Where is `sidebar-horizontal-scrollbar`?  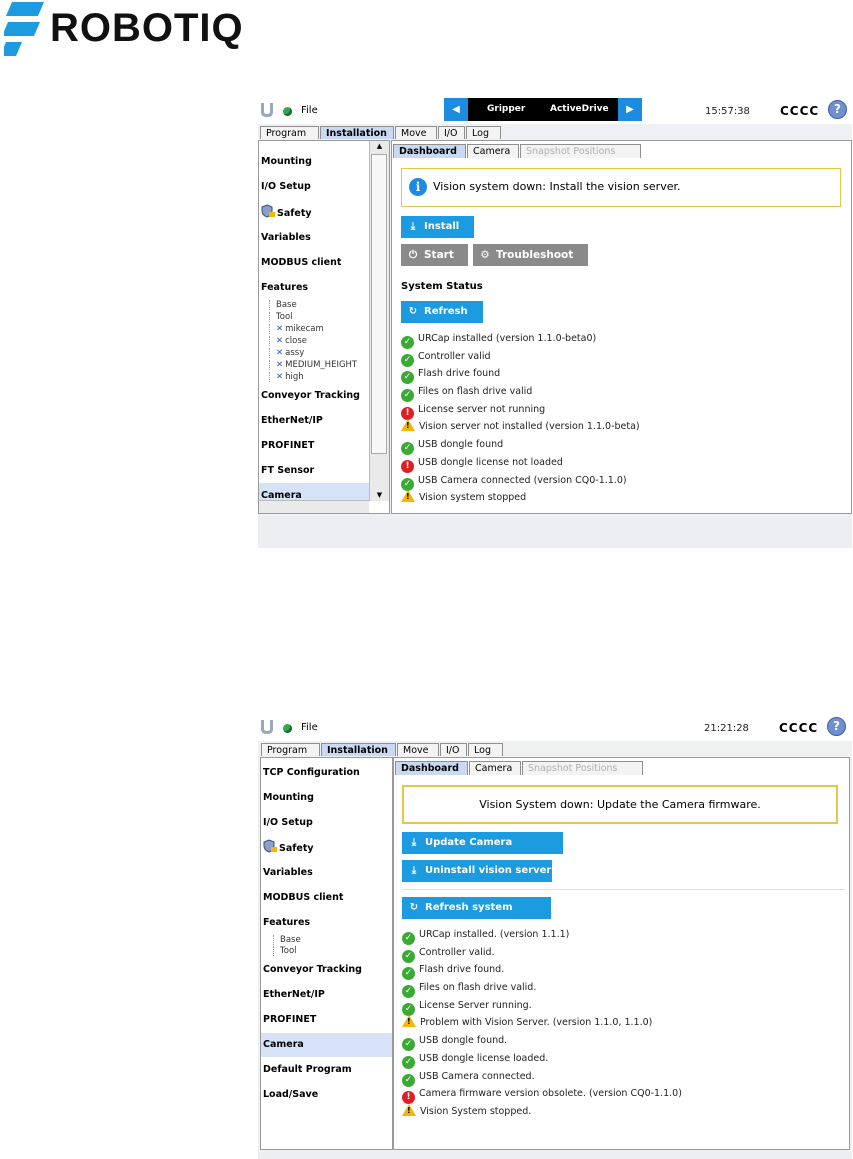 sidebar-horizontal-scrollbar is located at coordinates (314, 506).